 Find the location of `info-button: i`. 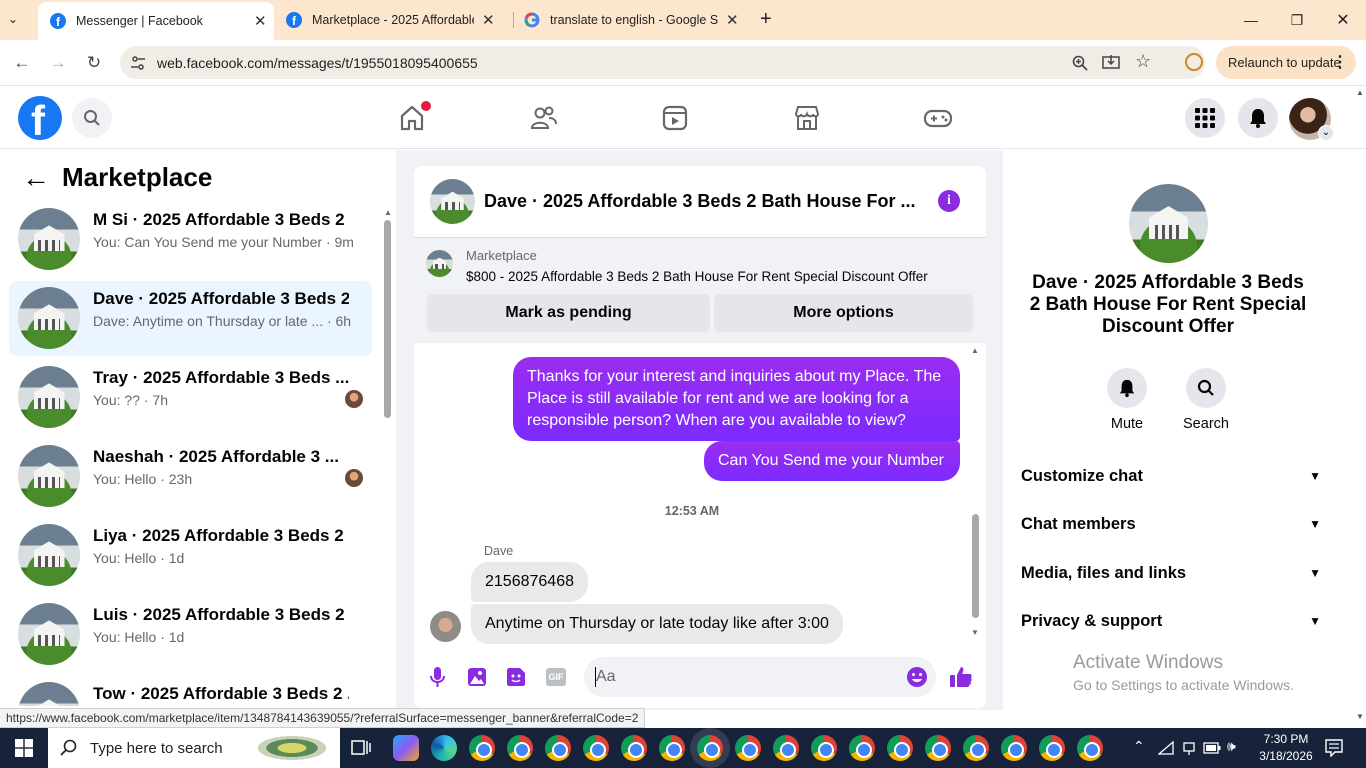

info-button: i is located at coordinates (949, 201).